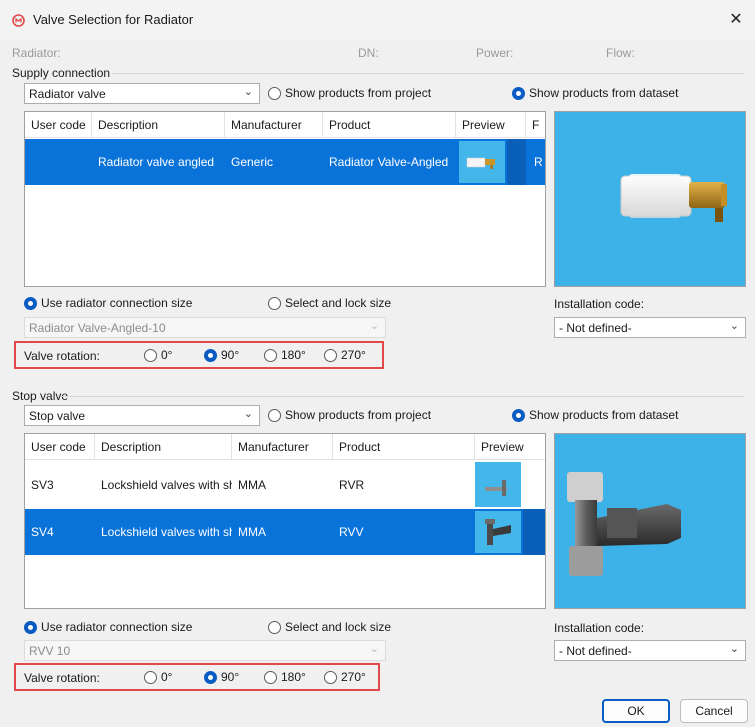 This screenshot has width=755, height=727. Describe the element at coordinates (428, 73) in the screenshot. I see `supply-section-divider` at that location.